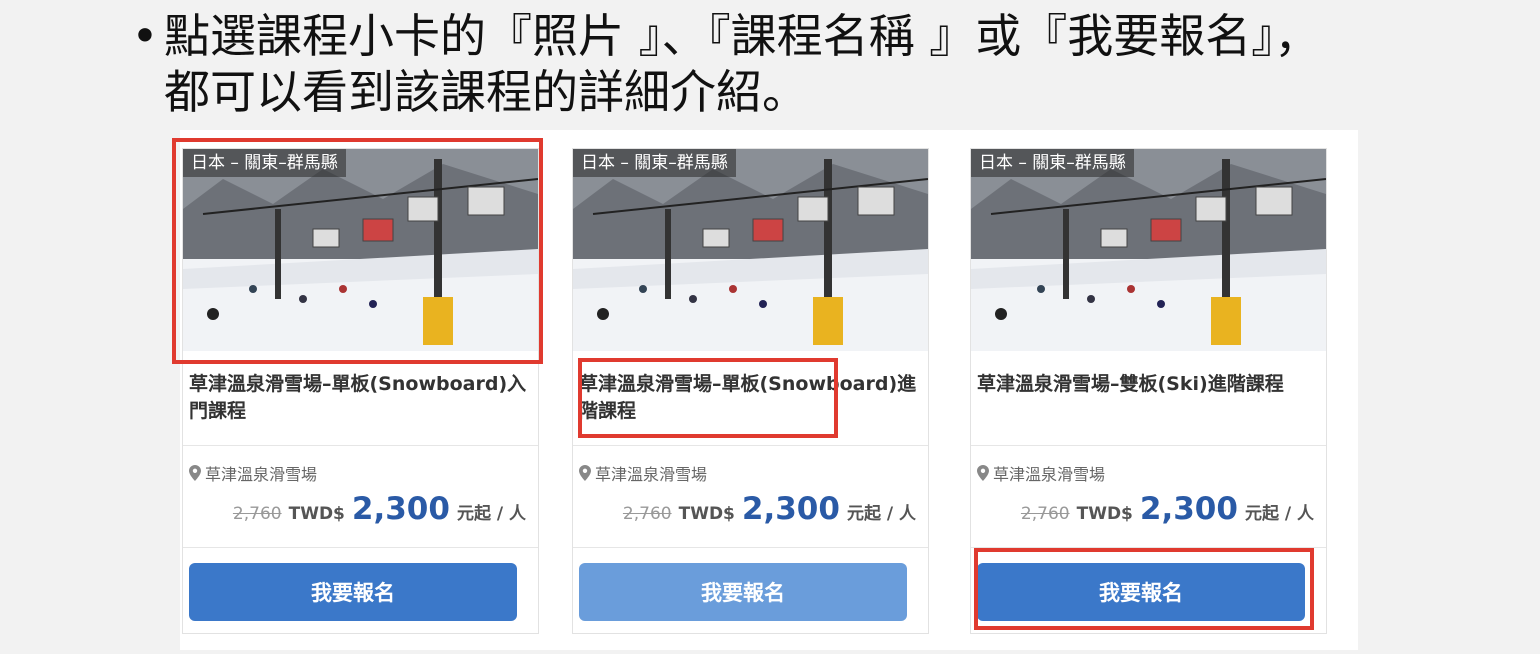  What do you see at coordinates (1147, 384) in the screenshot?
I see `course-title: 草津溫泉滑雪場–雙板(Ski)進階課程` at bounding box center [1147, 384].